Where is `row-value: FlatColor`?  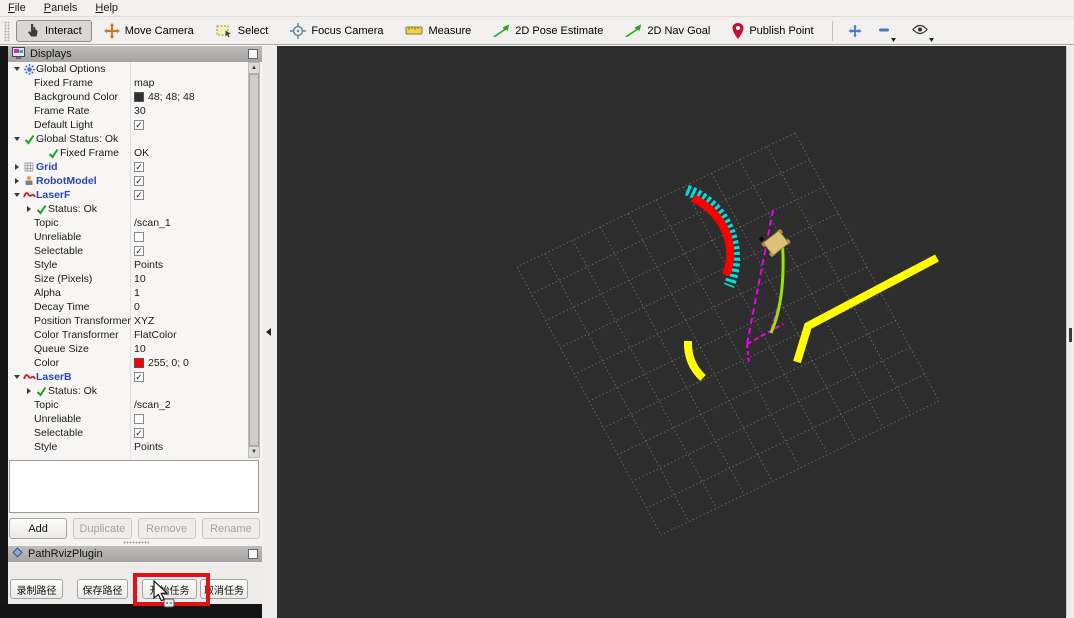
row-value: FlatColor is located at coordinates (155, 335).